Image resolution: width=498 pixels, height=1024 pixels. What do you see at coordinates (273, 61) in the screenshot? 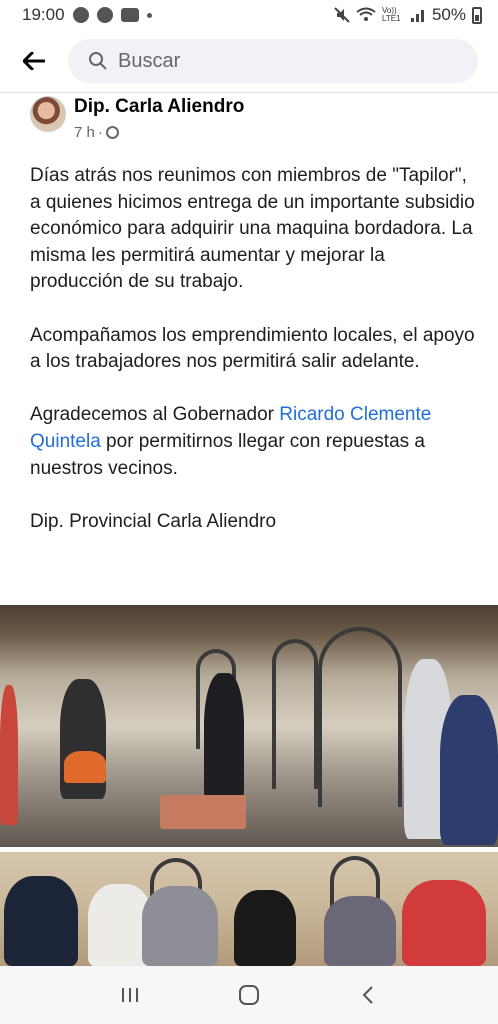
I see `search-input: Buscar` at bounding box center [273, 61].